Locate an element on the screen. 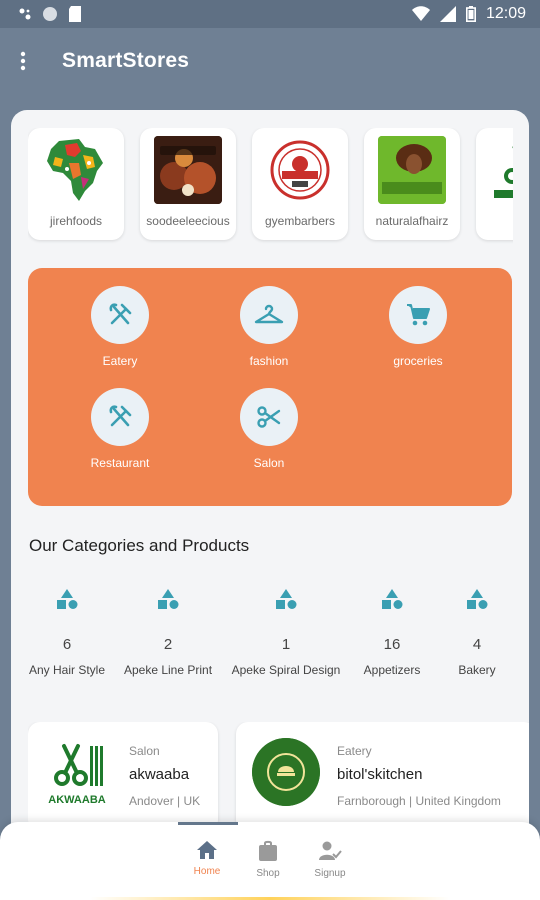  section-title: Our Categories and Products is located at coordinates (139, 545).